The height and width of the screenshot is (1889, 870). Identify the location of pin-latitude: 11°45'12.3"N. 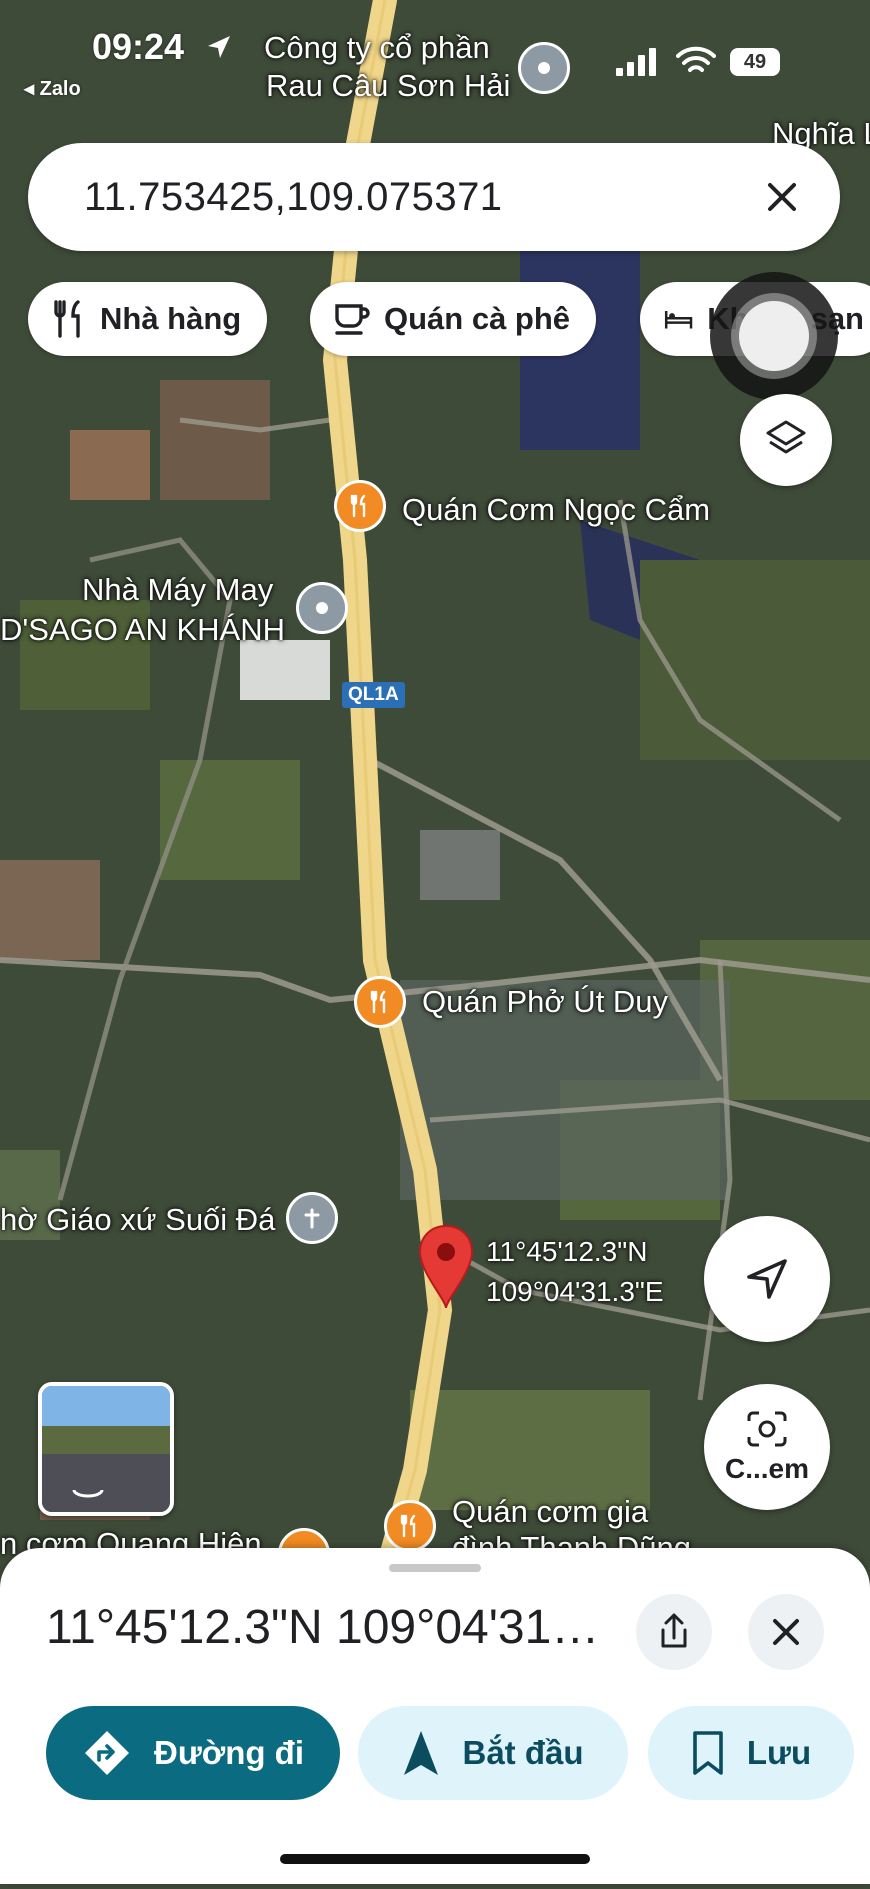
(567, 1251).